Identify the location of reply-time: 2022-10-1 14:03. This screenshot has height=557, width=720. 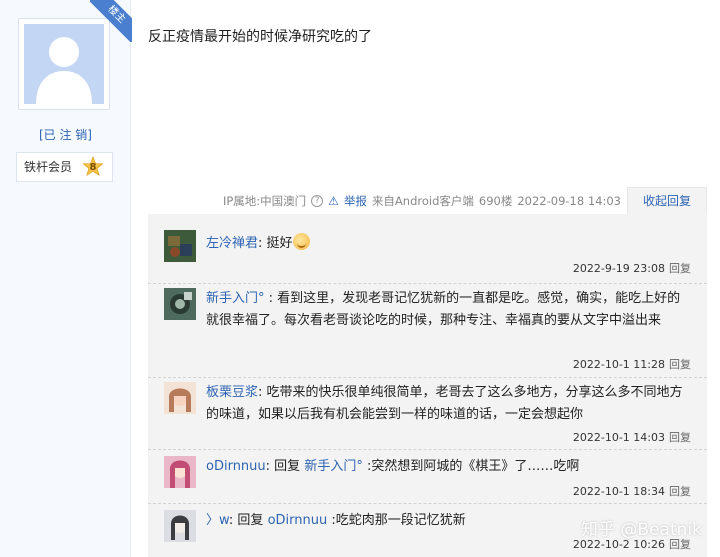
(618, 437).